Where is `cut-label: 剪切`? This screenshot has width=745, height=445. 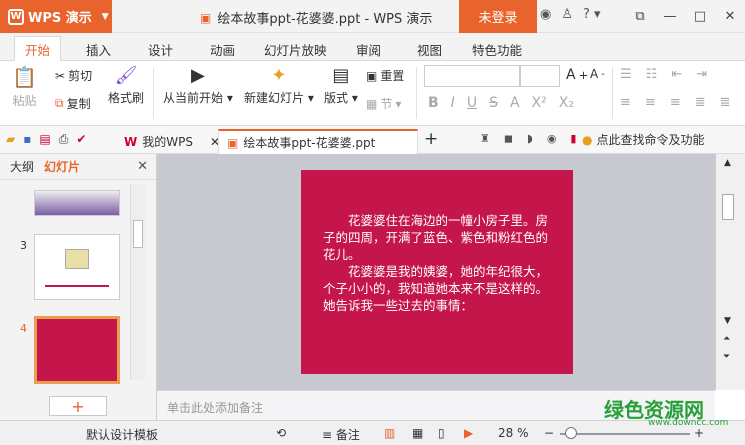
cut-label: 剪切 is located at coordinates (80, 76).